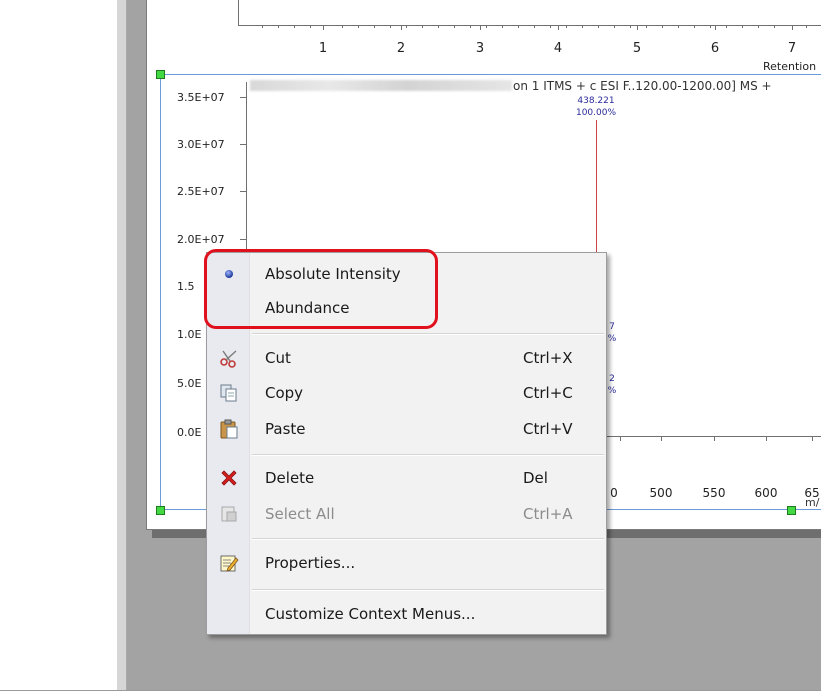 This screenshot has width=821, height=699. What do you see at coordinates (290, 478) in the screenshot?
I see `menu-item-label: Delete` at bounding box center [290, 478].